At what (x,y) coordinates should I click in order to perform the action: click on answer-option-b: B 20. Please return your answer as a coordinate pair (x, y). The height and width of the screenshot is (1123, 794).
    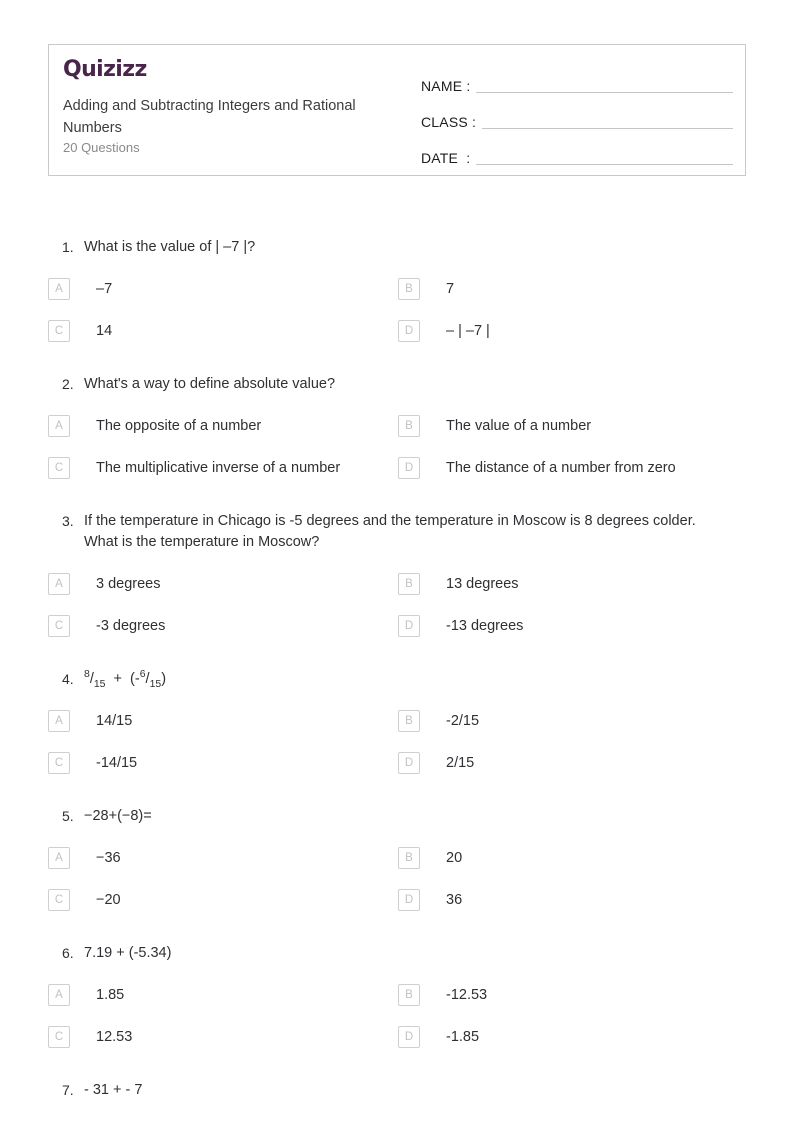
    Looking at the image, I should click on (573, 858).